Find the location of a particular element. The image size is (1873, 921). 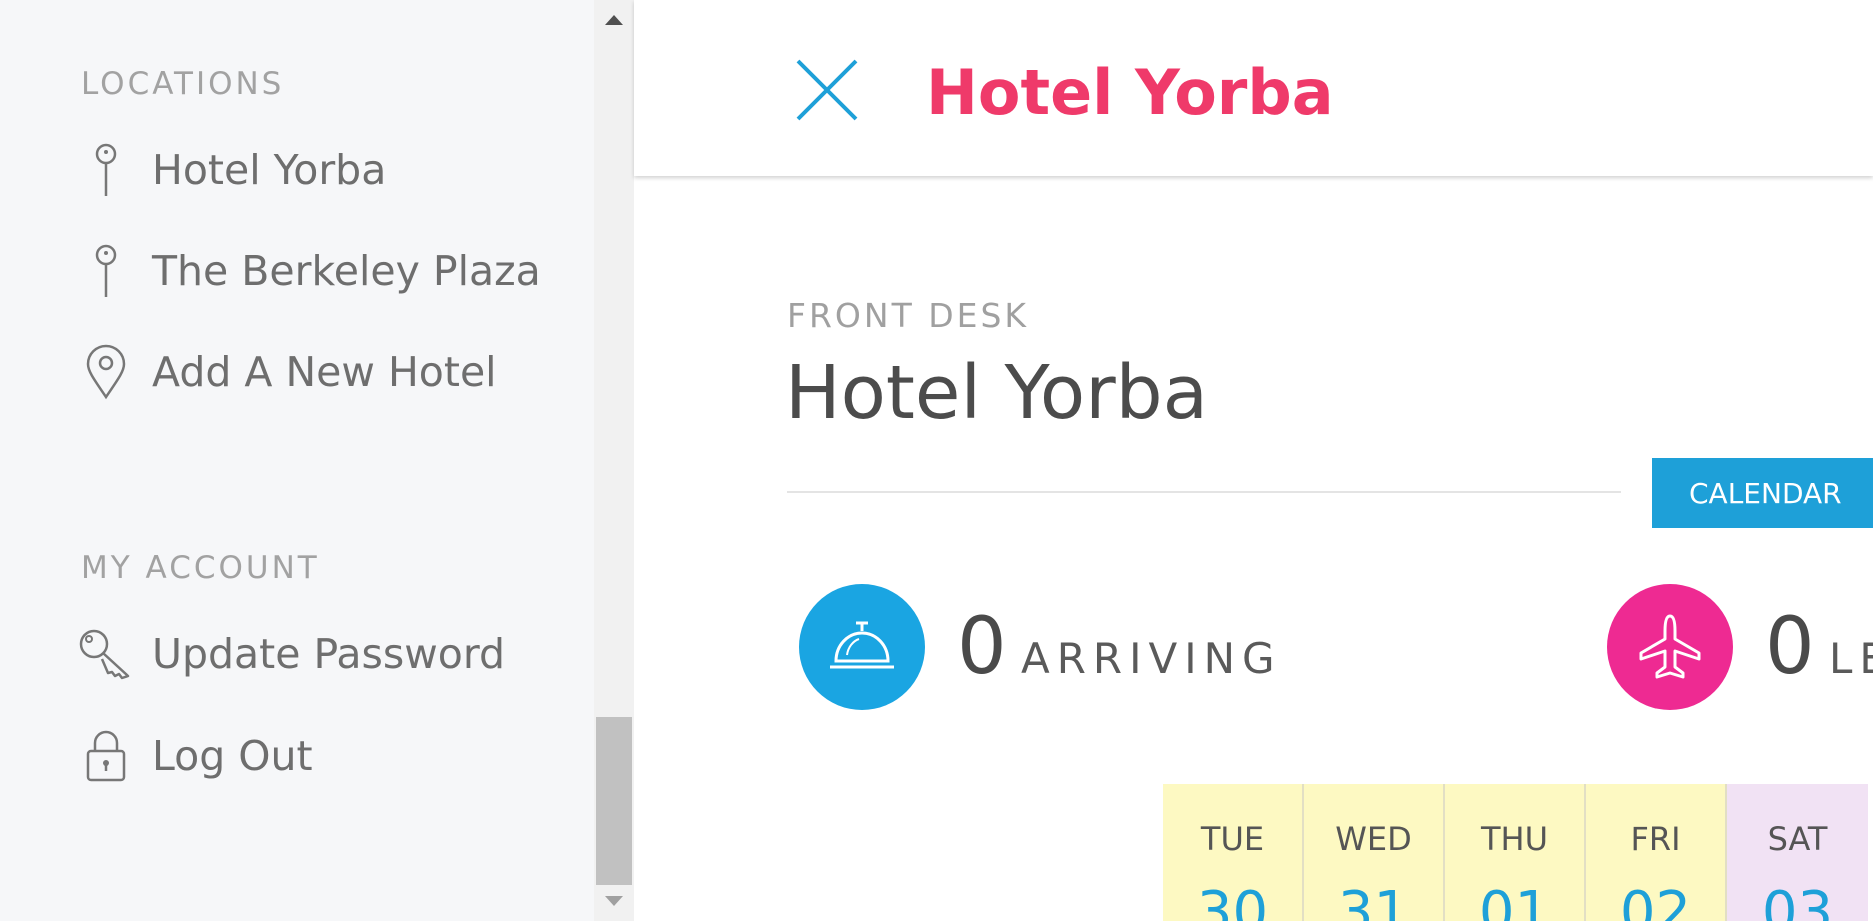

sidebar-item-label: Hotel Yorba is located at coordinates (269, 170).